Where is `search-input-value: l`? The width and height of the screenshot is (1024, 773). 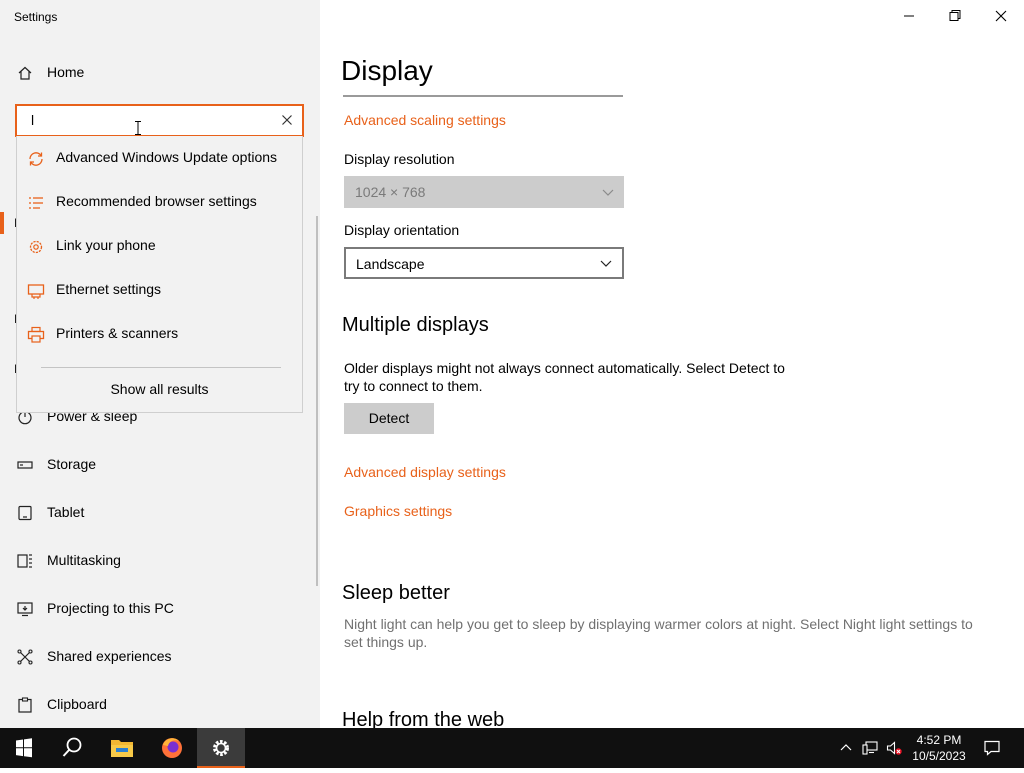
search-input-value: l is located at coordinates (33, 120).